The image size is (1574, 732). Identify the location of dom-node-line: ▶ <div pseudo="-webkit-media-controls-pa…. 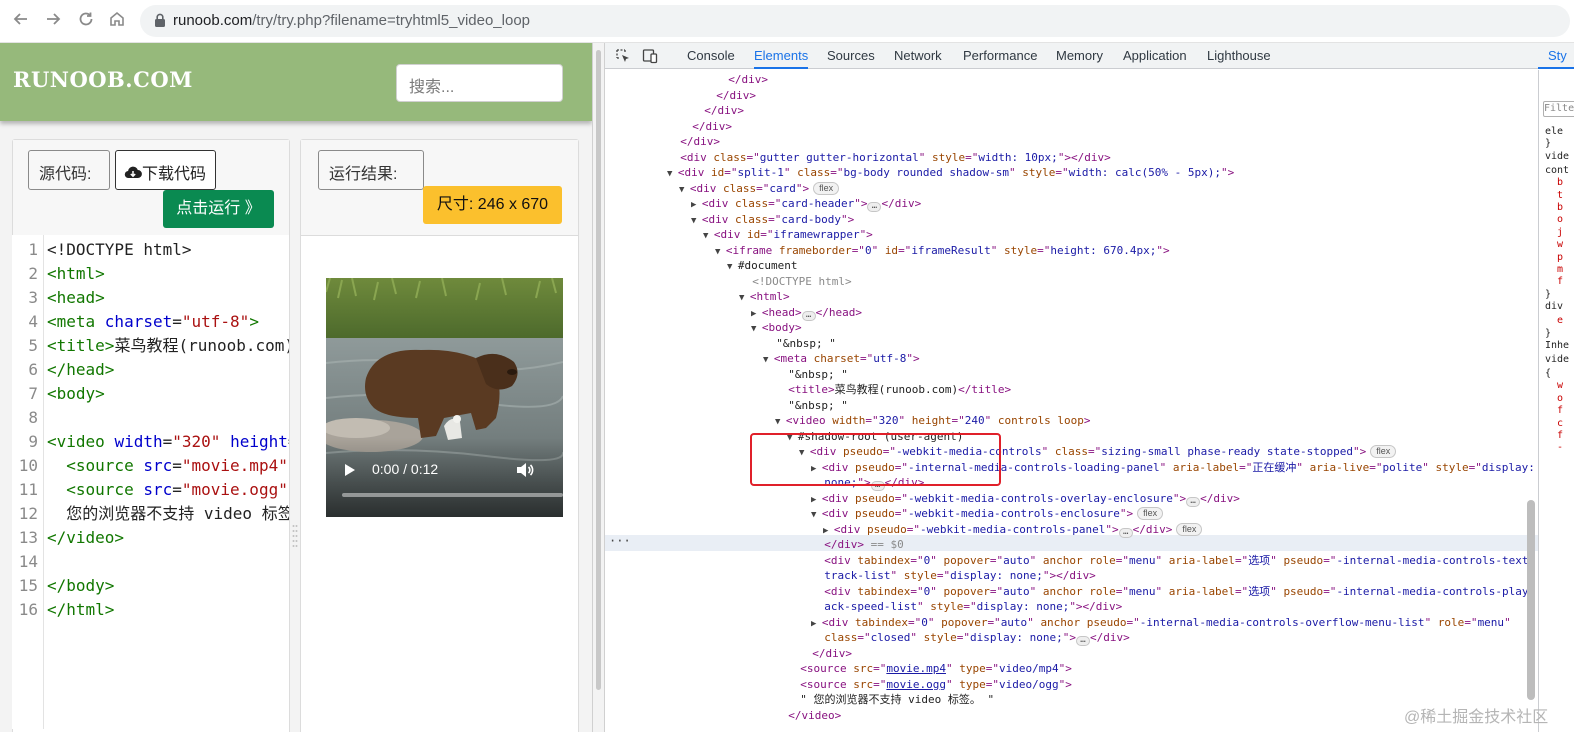
(1013, 530).